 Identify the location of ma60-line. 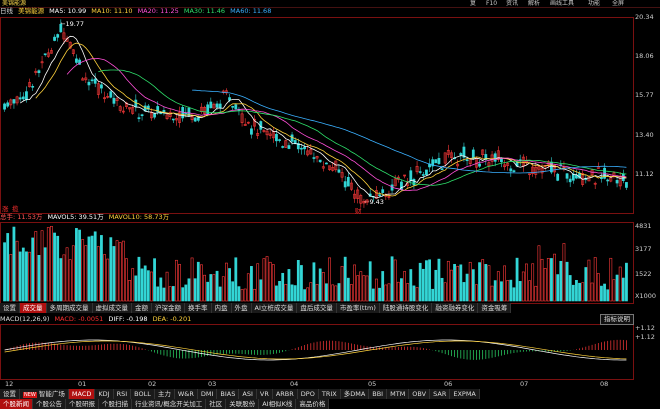
(409, 131).